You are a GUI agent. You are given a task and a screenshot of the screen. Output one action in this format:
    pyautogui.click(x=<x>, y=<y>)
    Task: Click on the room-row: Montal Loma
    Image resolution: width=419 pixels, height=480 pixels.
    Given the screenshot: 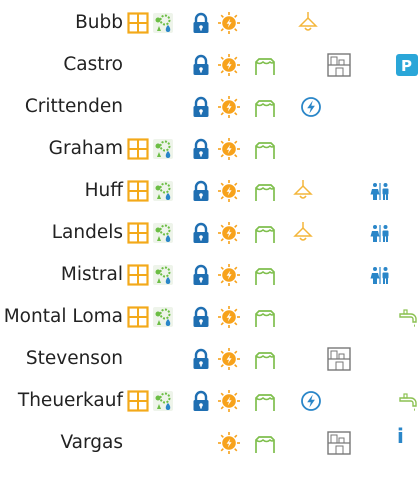 What is the action you would take?
    pyautogui.click(x=209, y=317)
    